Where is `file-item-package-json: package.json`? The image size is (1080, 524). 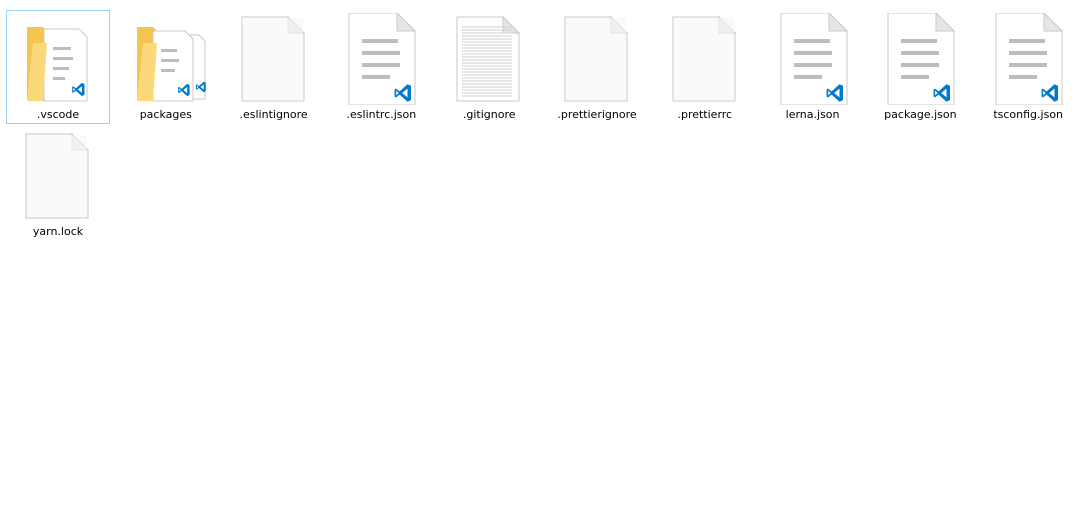 file-item-package-json: package.json is located at coordinates (920, 67).